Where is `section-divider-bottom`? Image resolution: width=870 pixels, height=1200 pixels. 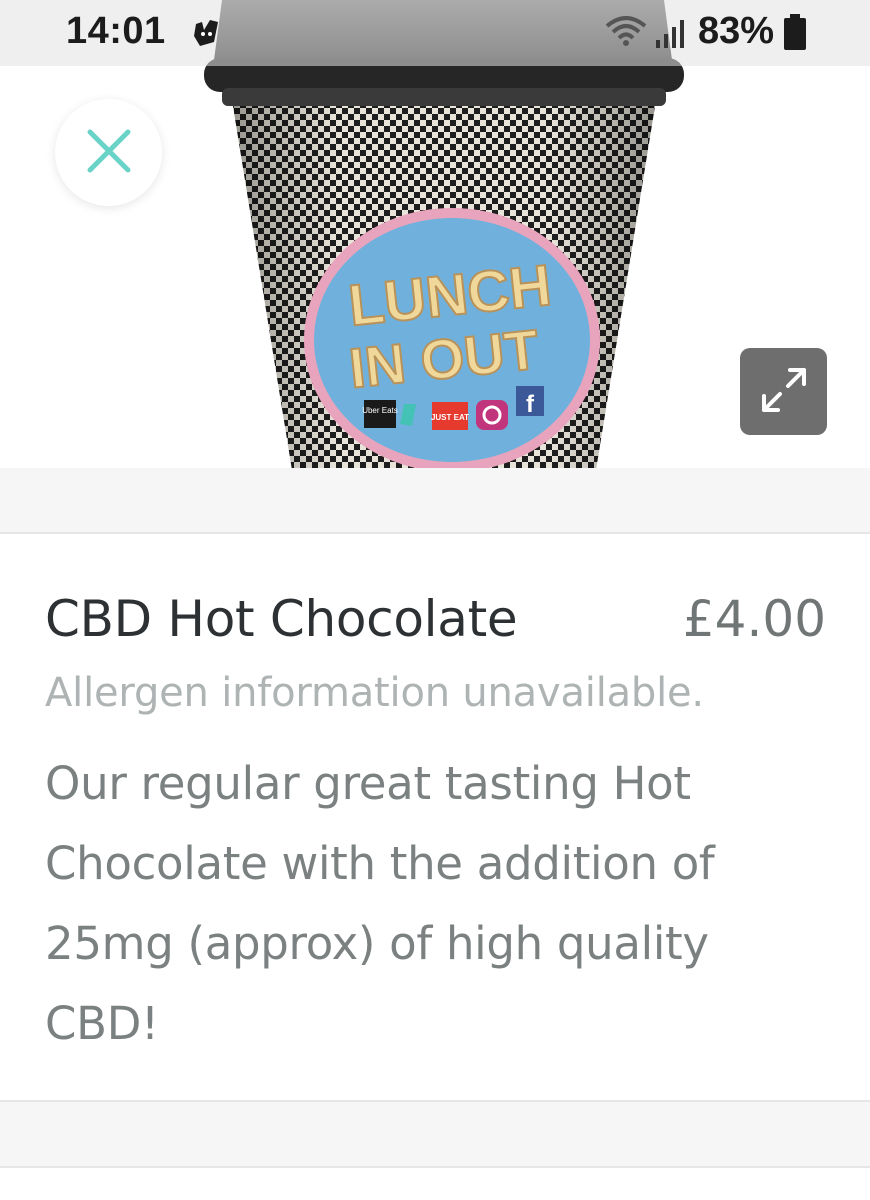
section-divider-bottom is located at coordinates (435, 1134).